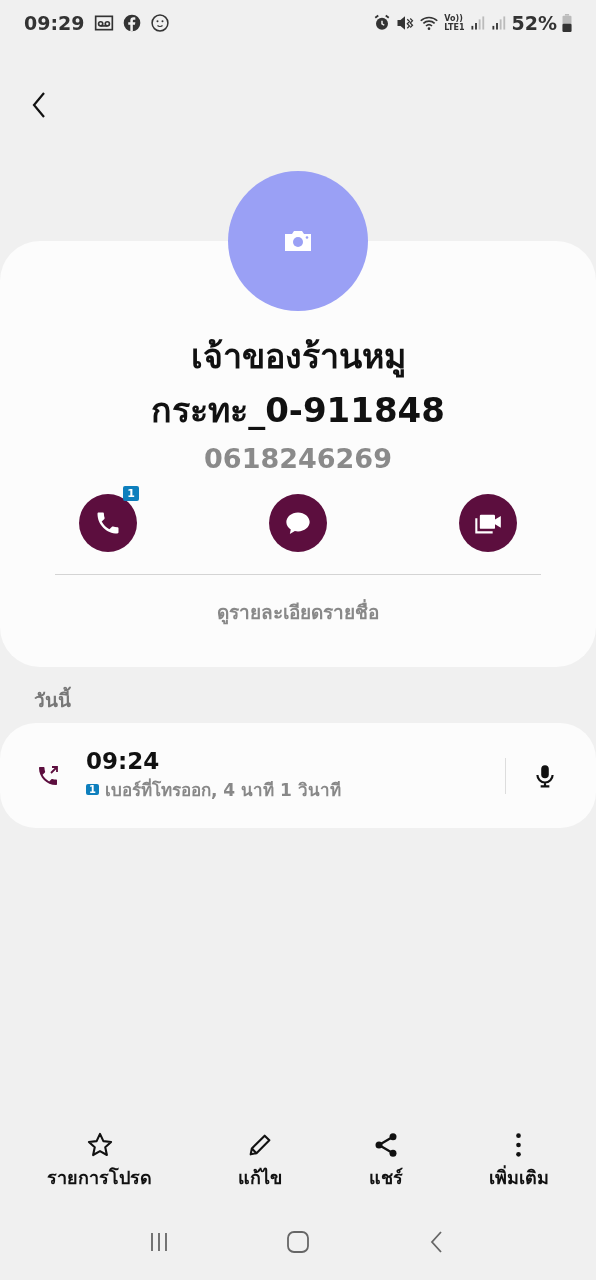  Describe the element at coordinates (48, 775) in the screenshot. I see `outgoing-call-icon` at that location.